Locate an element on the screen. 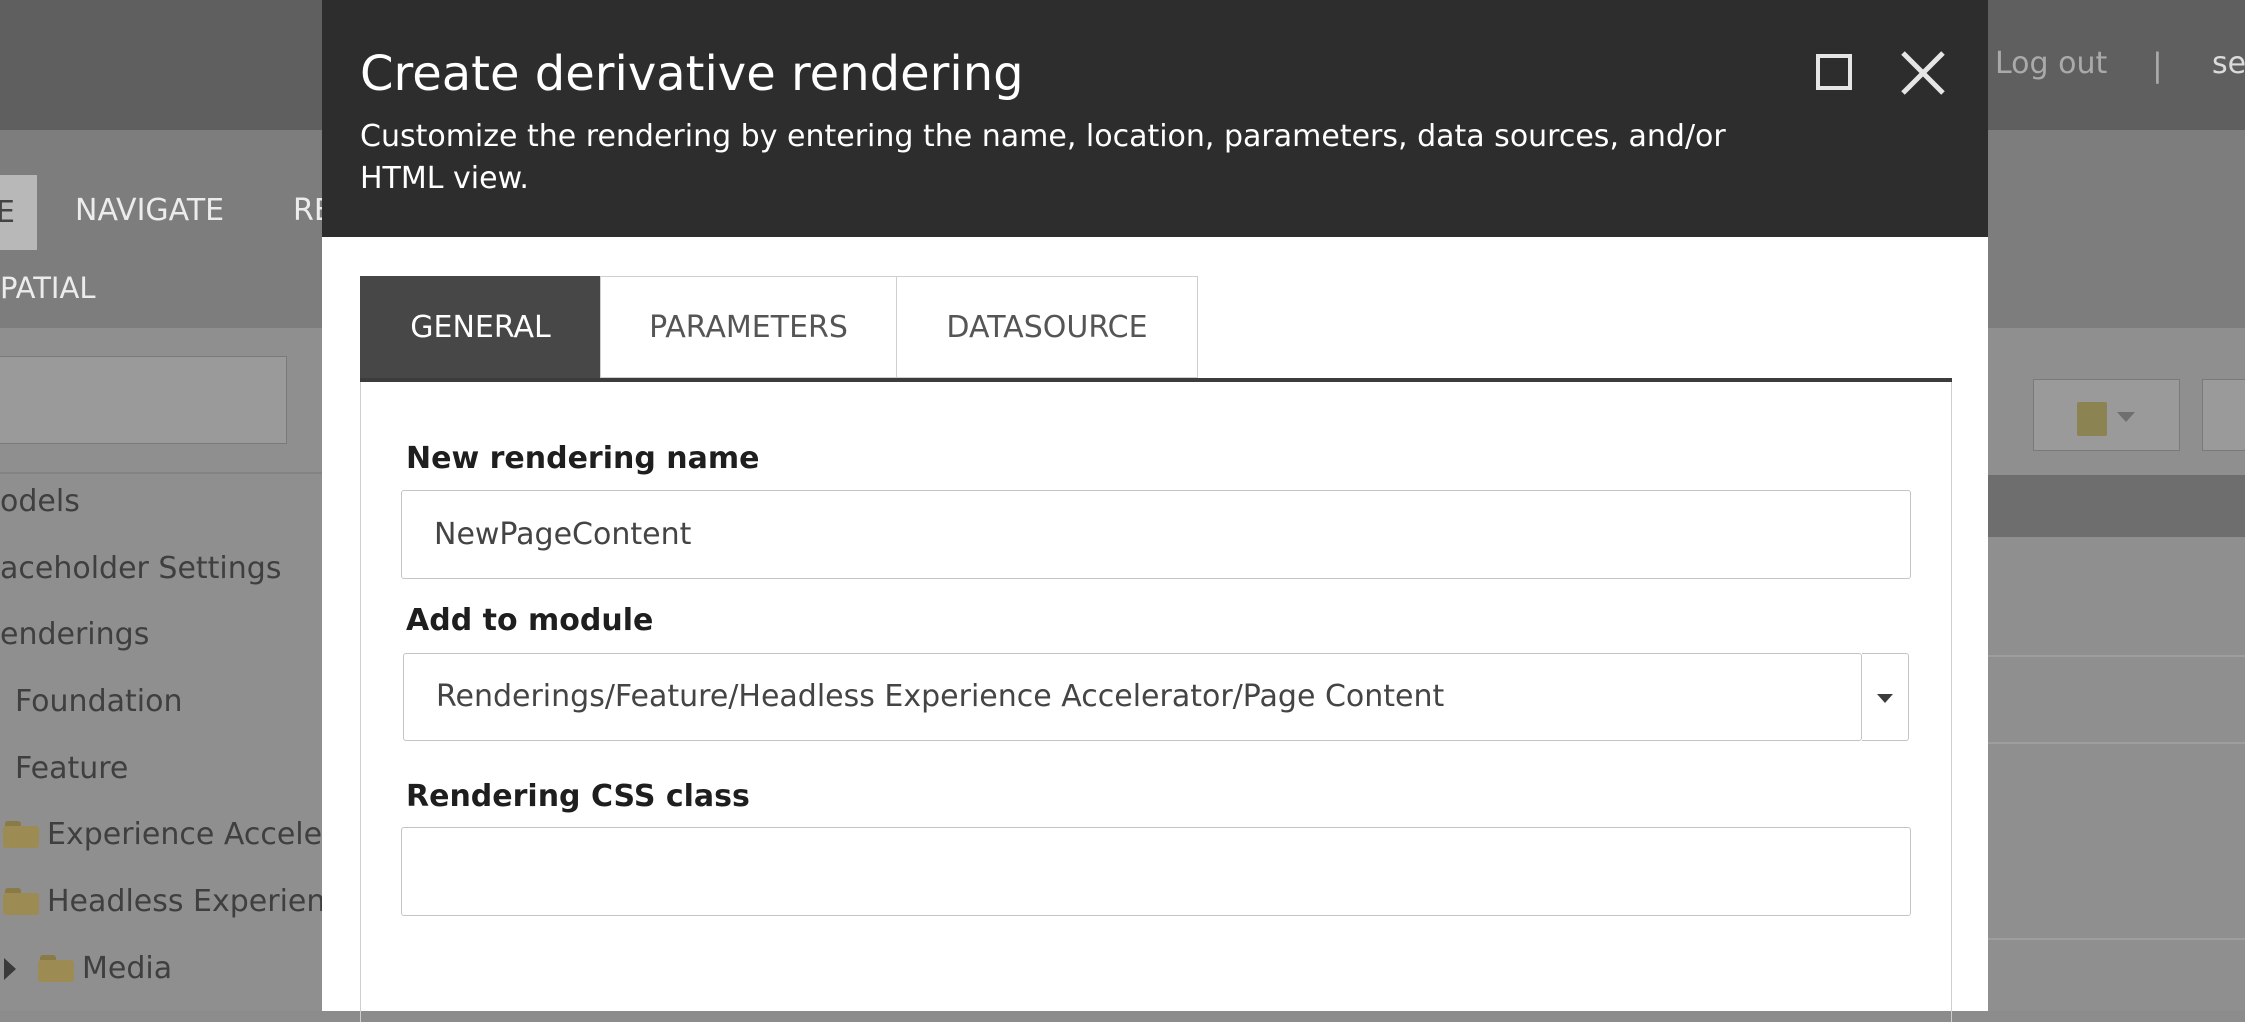 This screenshot has height=1022, width=2245. tree-item-label: Experience Acceler is located at coordinates (191, 834).